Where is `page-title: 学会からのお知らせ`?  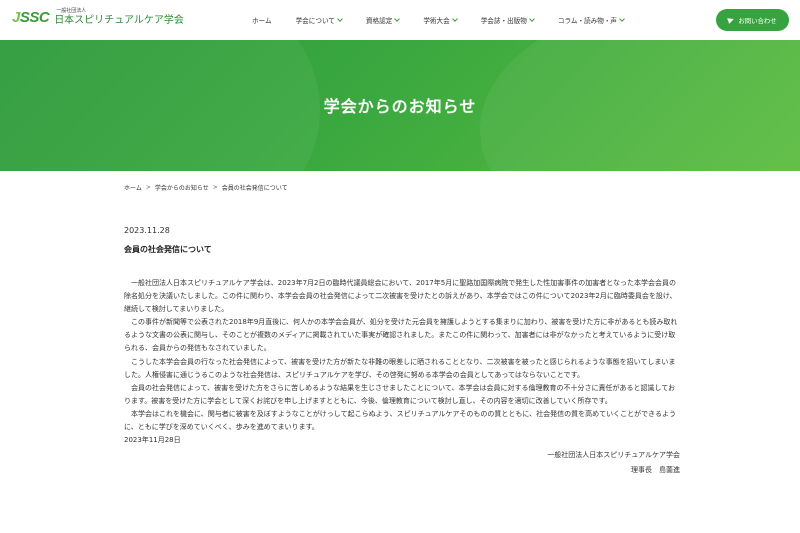
page-title: 学会からのお知らせ is located at coordinates (400, 106).